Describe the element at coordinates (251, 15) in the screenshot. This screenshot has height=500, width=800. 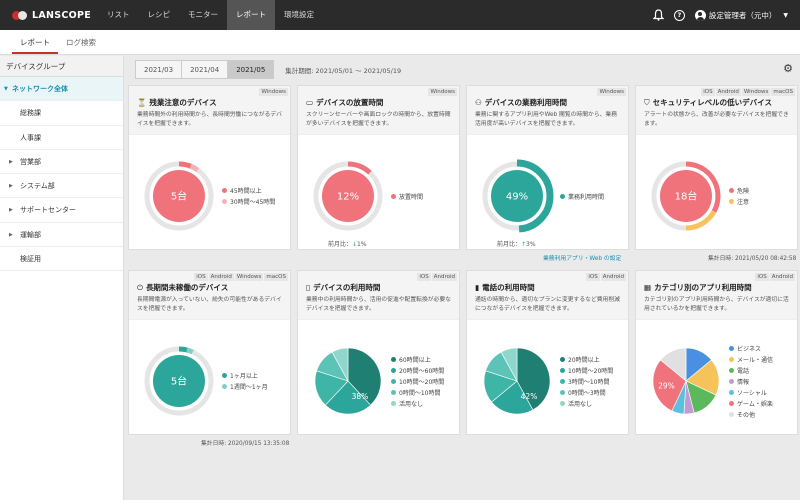
I see `nav-report: レポート` at that location.